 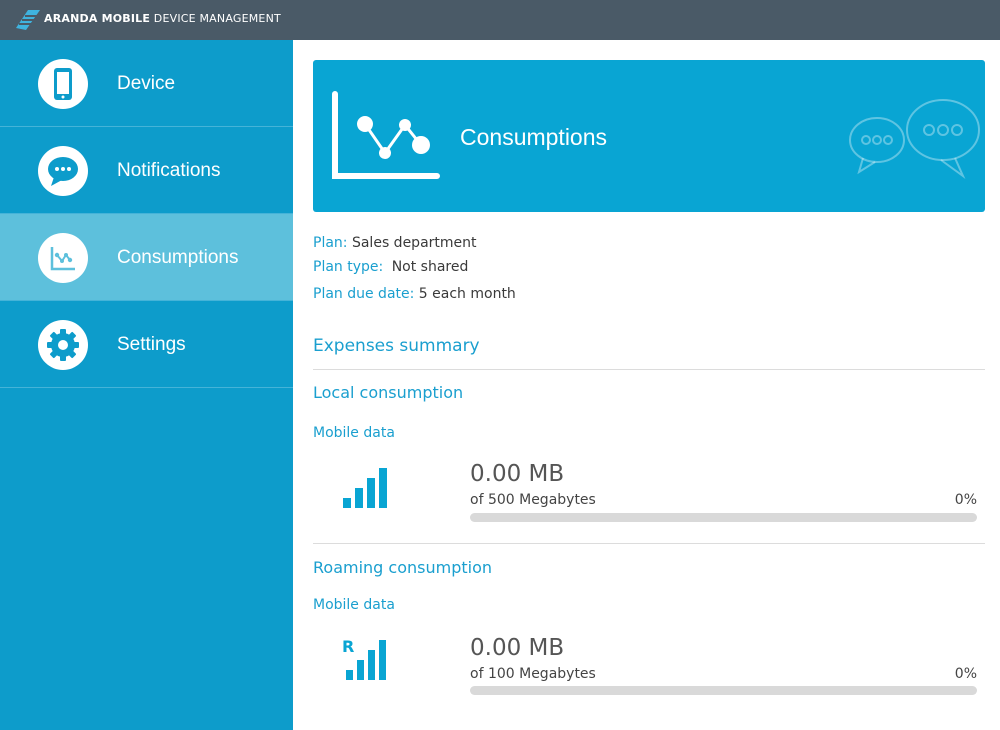 What do you see at coordinates (162, 18) in the screenshot?
I see `app-title: ARANDA MOBILE DEVICE MANAGEMENT` at bounding box center [162, 18].